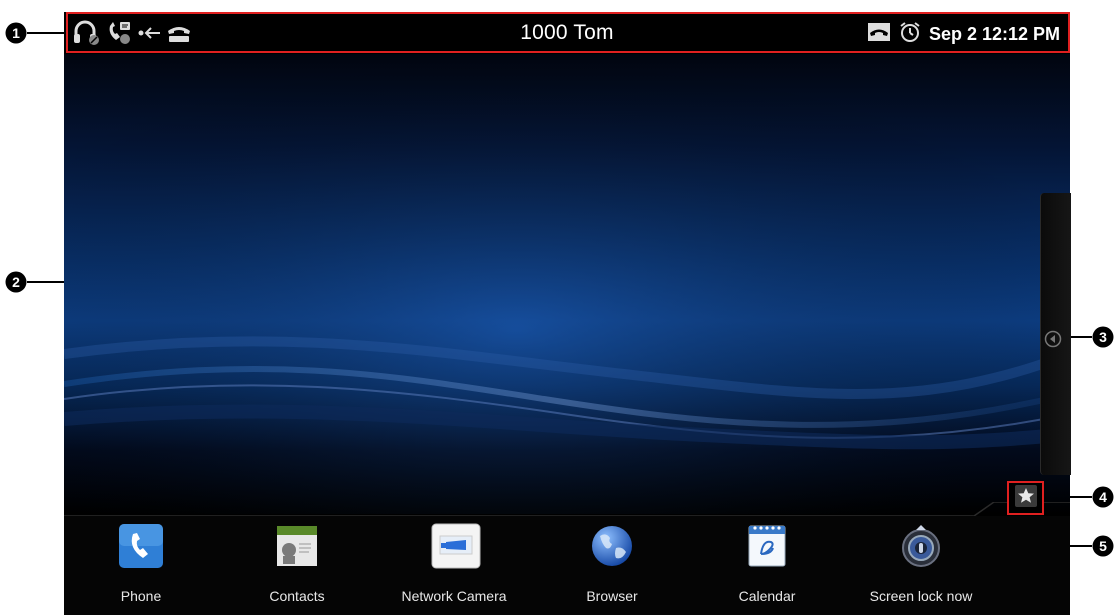  Describe the element at coordinates (612, 546) in the screenshot. I see `globe-icon` at that location.